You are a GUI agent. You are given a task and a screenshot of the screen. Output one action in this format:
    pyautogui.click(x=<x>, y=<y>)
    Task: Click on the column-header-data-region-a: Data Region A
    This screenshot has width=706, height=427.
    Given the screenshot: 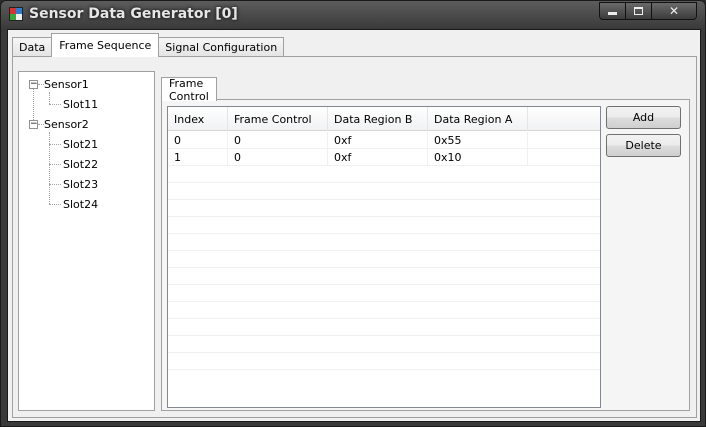 What is the action you would take?
    pyautogui.click(x=478, y=119)
    